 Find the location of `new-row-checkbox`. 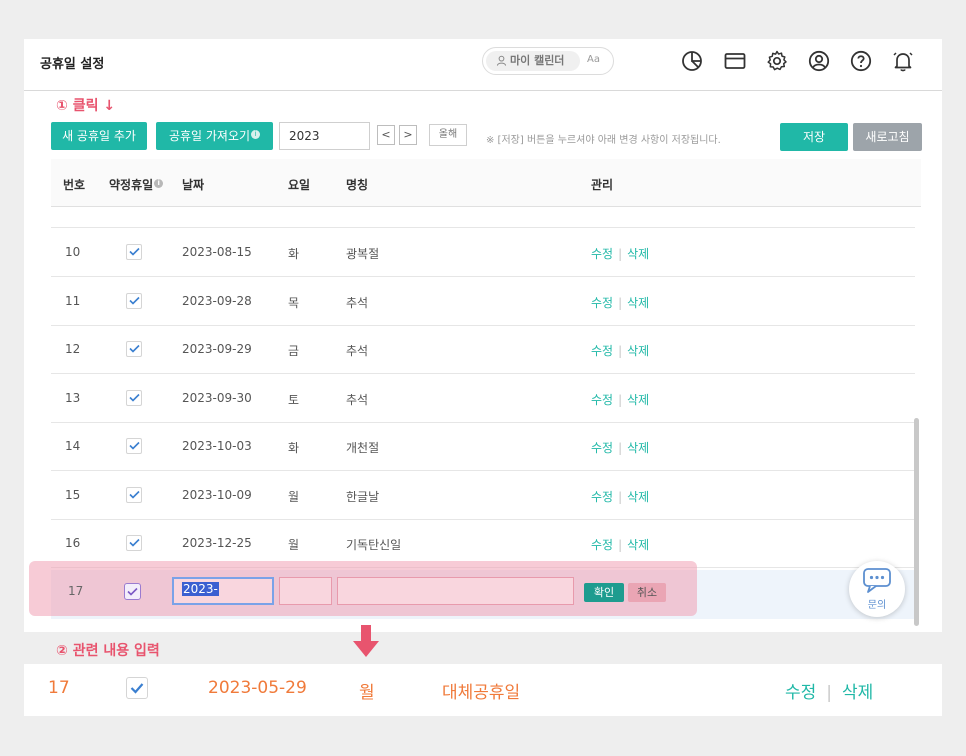

new-row-checkbox is located at coordinates (132, 591).